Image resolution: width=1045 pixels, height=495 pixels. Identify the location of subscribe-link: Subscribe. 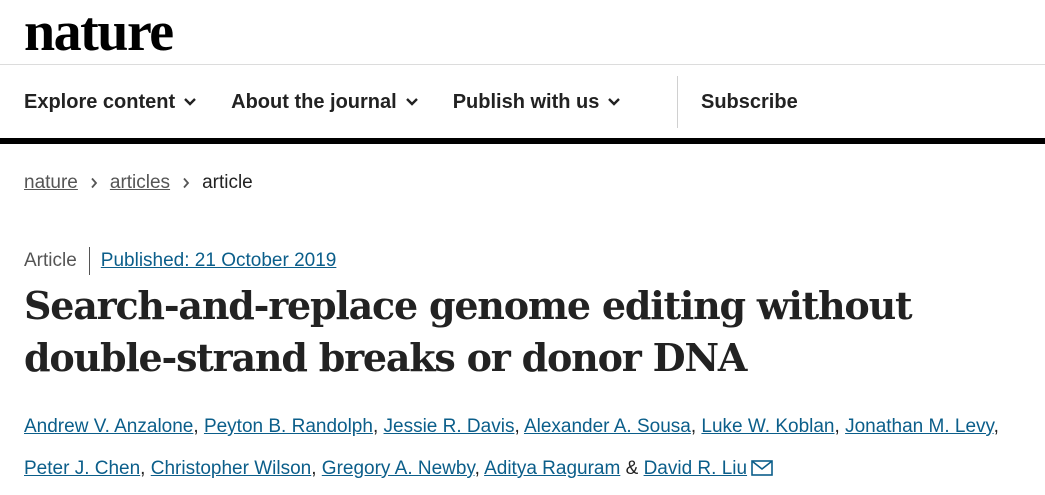
(749, 102).